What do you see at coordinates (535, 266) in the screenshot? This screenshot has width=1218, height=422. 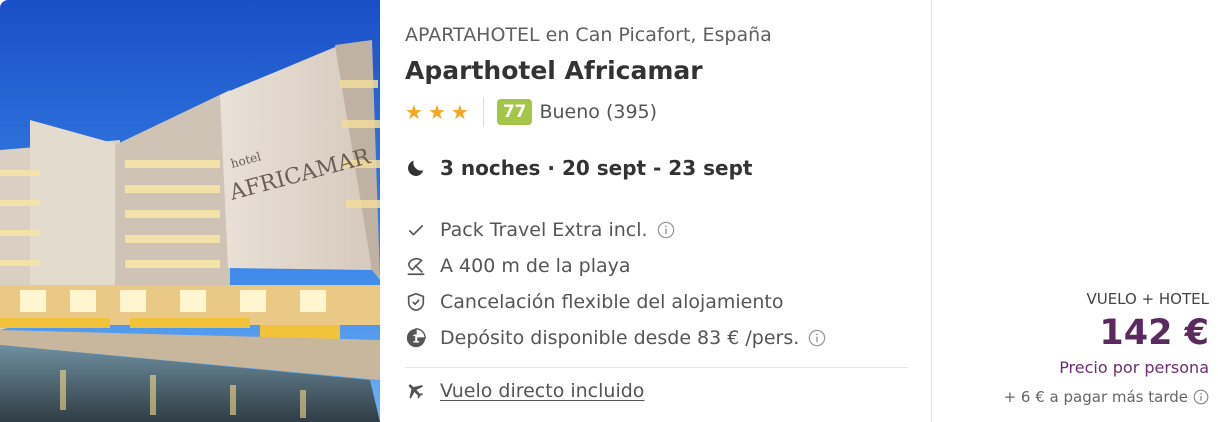 I see `feature-label: A 400 m de la playa` at bounding box center [535, 266].